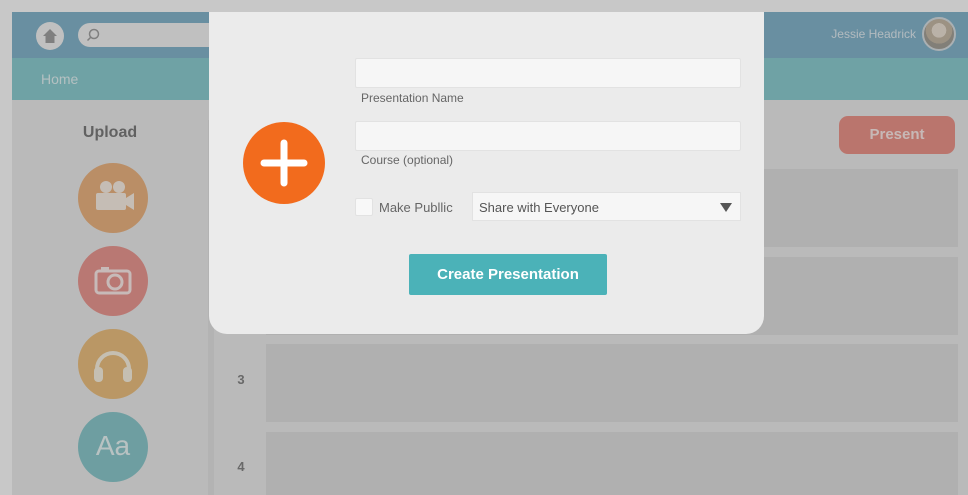 The width and height of the screenshot is (968, 495). What do you see at coordinates (548, 73) in the screenshot?
I see `presentation-name-input` at bounding box center [548, 73].